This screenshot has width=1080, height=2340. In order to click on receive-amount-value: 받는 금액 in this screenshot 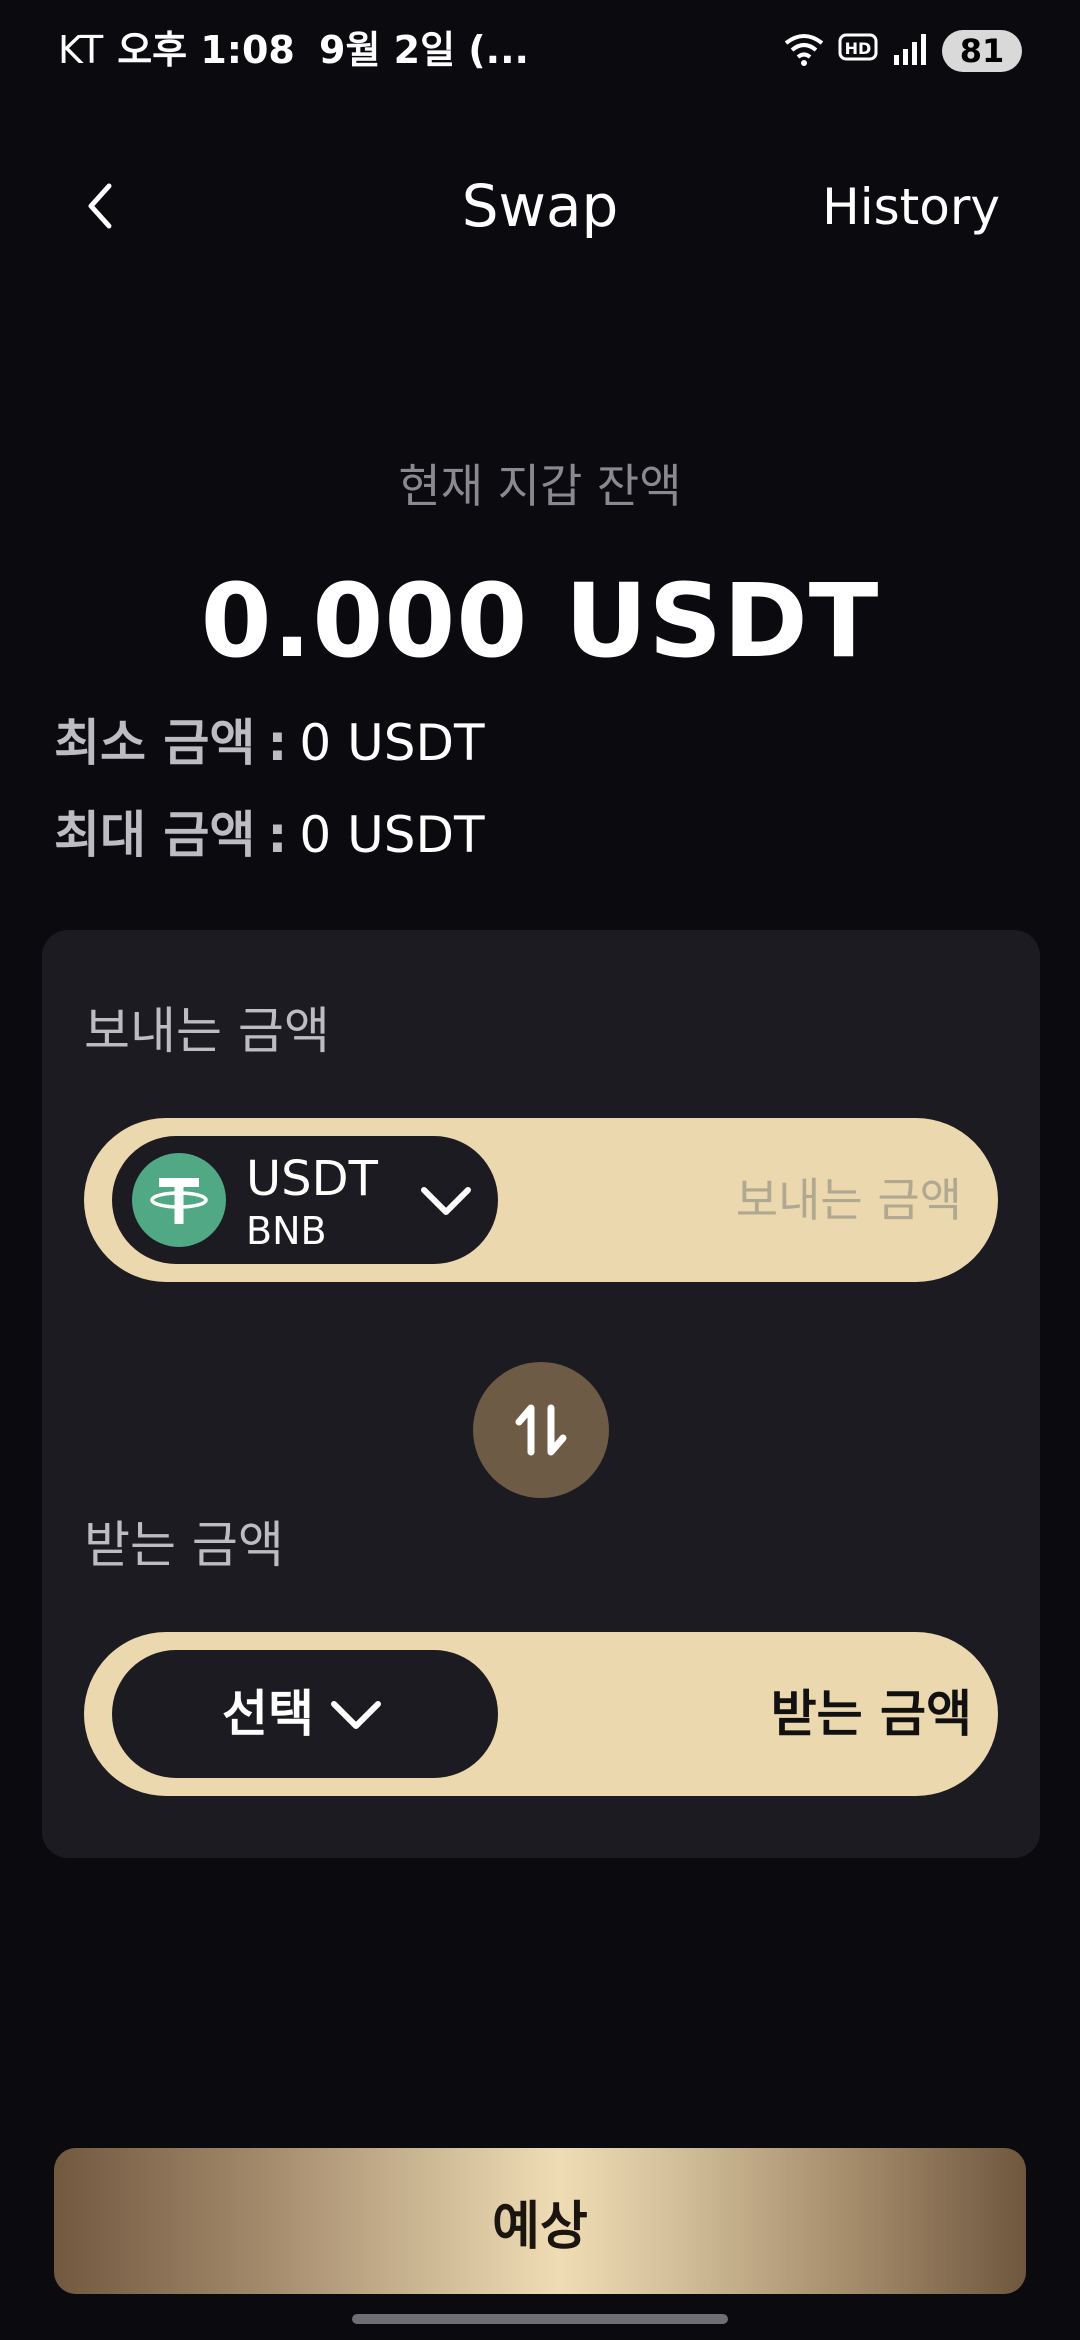, I will do `click(871, 1714)`.